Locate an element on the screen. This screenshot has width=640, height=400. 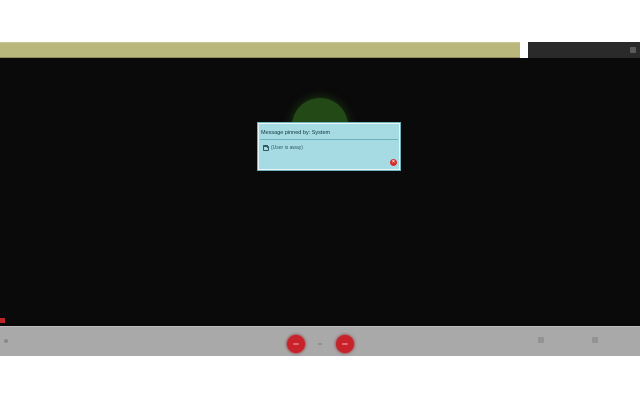
top-banner is located at coordinates (260, 50).